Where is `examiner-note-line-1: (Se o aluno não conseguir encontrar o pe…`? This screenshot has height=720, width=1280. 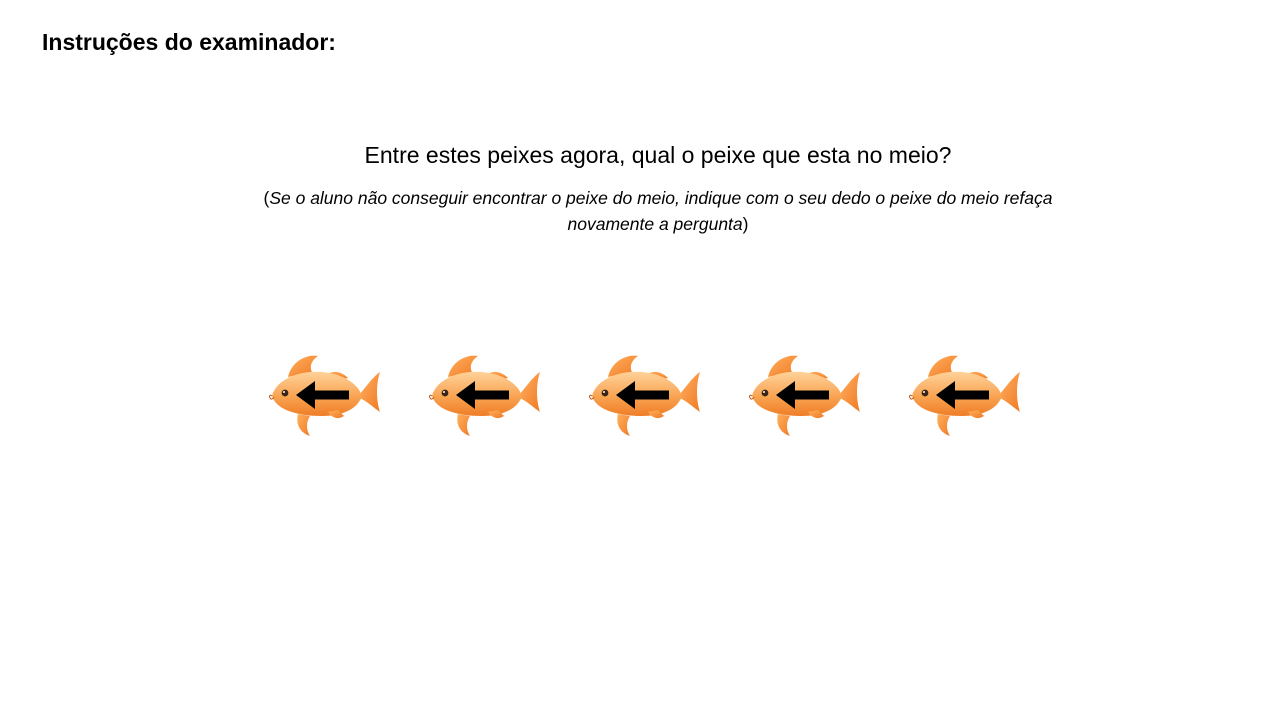
examiner-note-line-1: (Se o aluno não conseguir encontrar o pe… is located at coordinates (658, 198).